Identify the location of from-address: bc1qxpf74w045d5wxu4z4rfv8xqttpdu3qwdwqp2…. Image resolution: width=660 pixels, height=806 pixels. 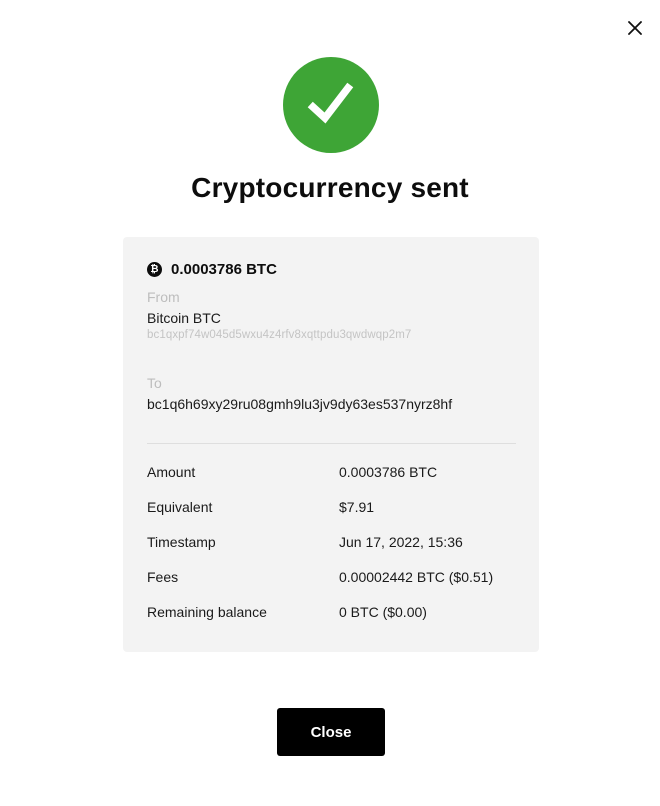
(279, 335).